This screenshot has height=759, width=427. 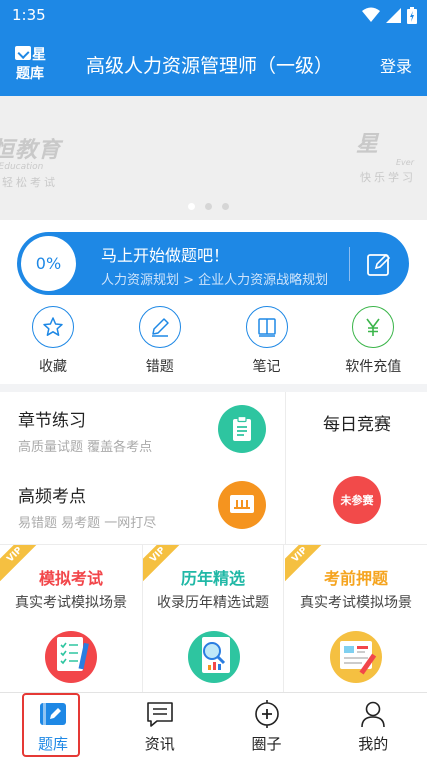 I want to click on login-button: 登录, so click(x=396, y=65).